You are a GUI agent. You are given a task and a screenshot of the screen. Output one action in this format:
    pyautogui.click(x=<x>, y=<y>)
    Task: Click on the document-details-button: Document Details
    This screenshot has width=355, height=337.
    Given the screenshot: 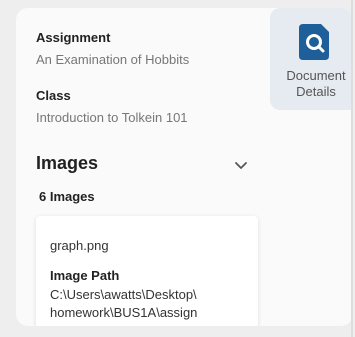 What is the action you would take?
    pyautogui.click(x=311, y=59)
    